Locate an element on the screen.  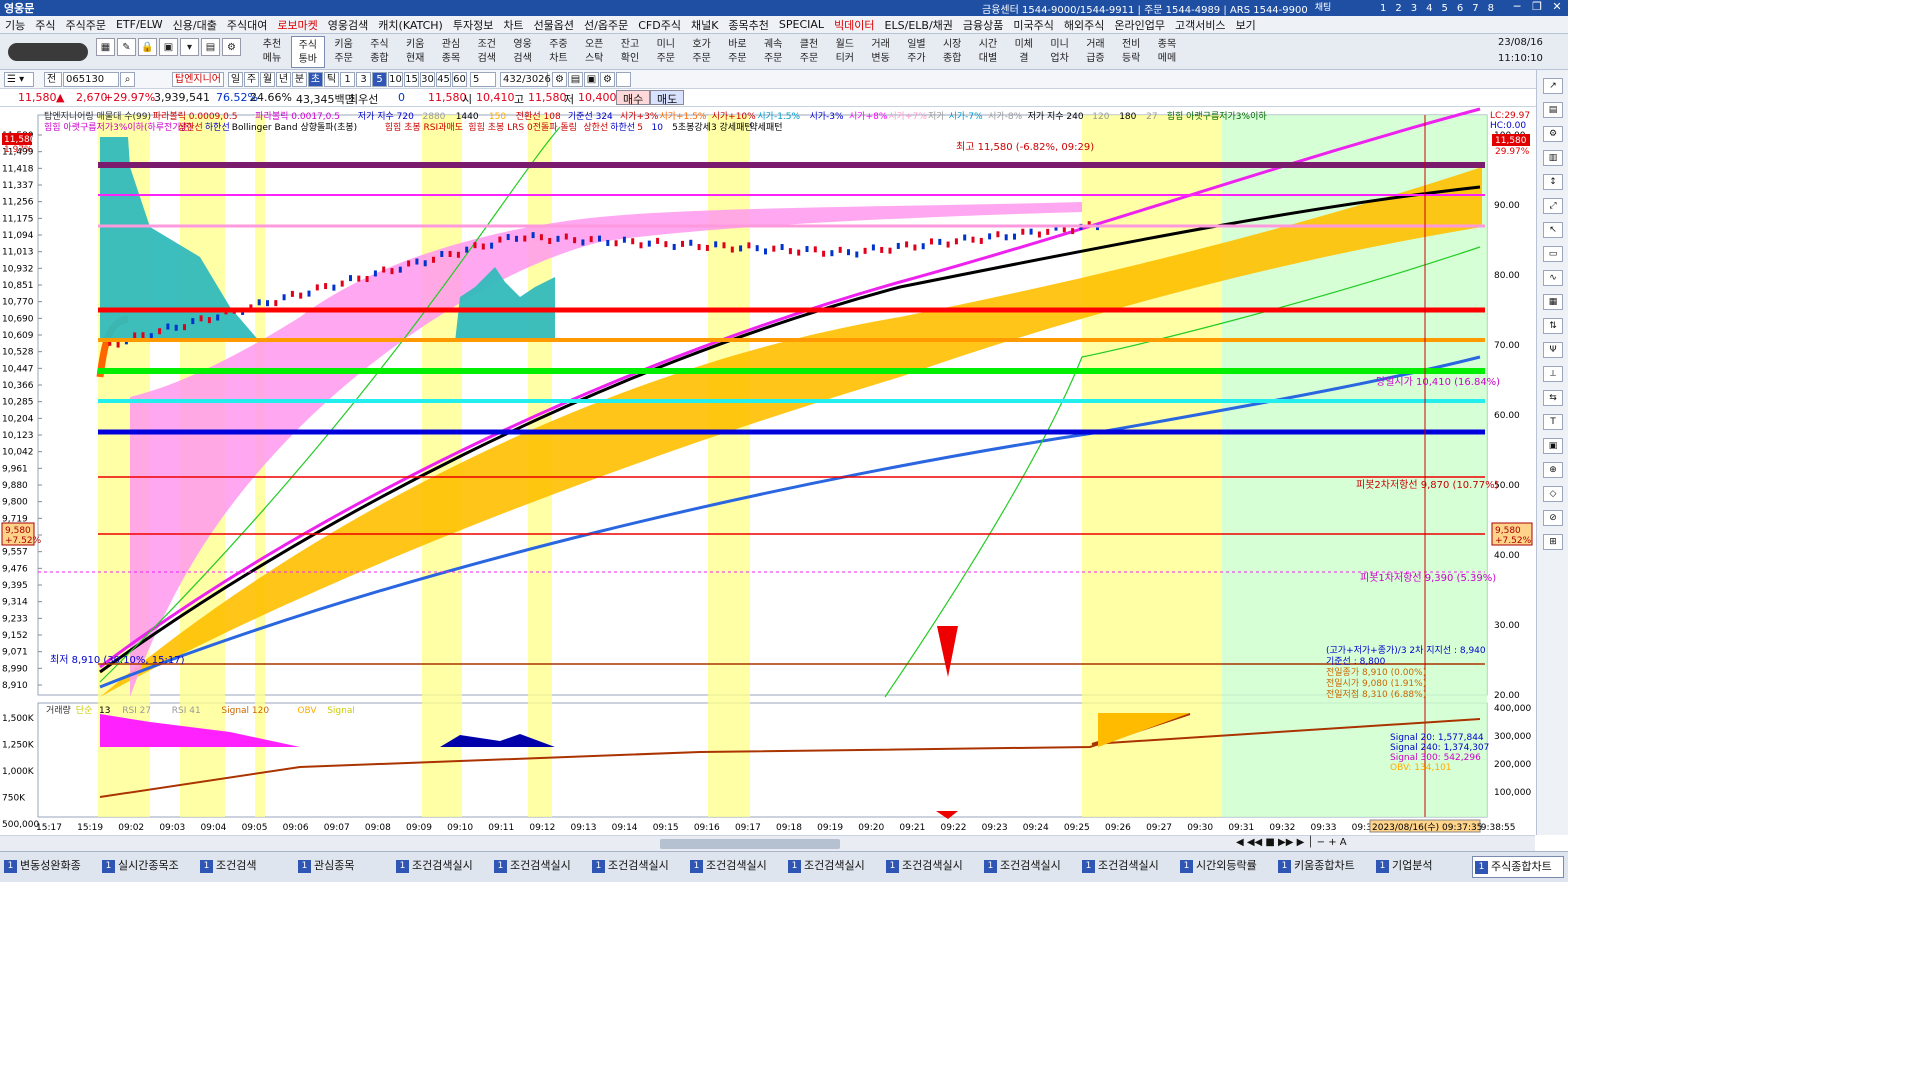
menu-item: 로보마켓 is located at coordinates (297, 25).